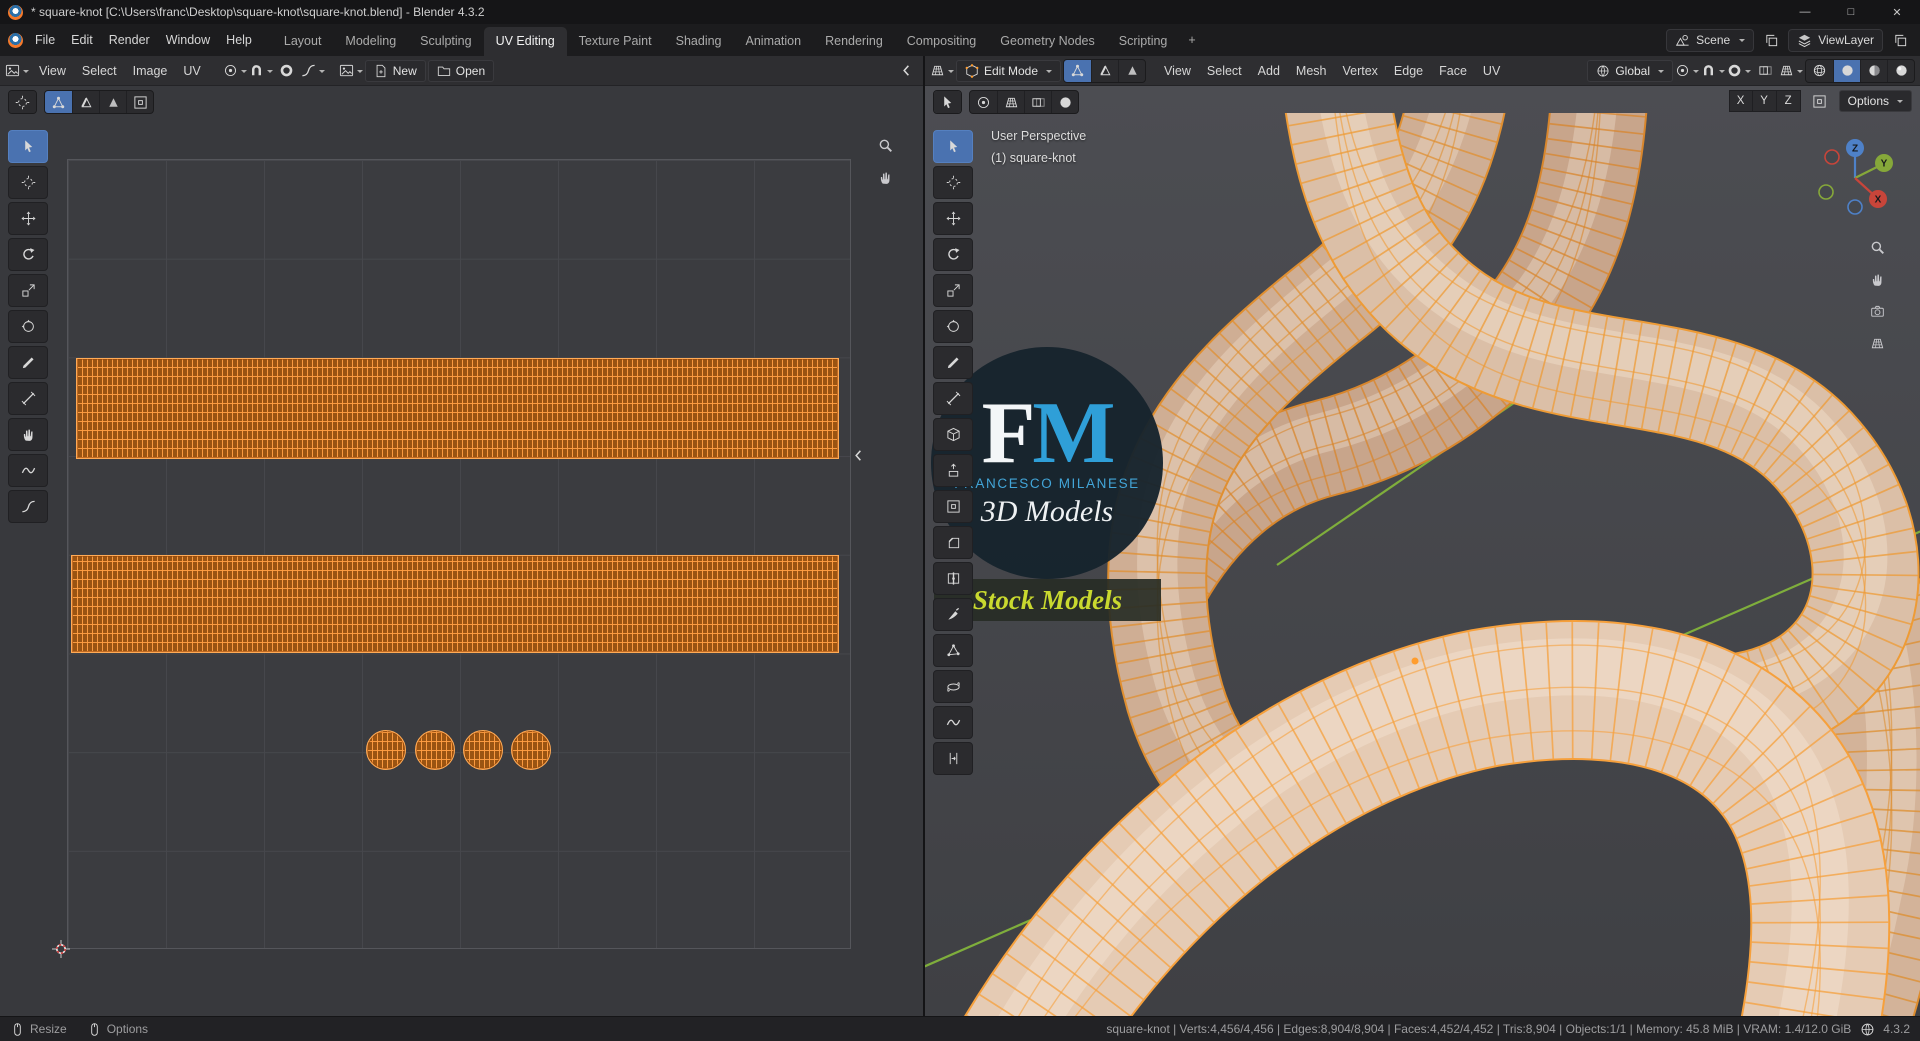 This screenshot has width=1920, height=1041. Describe the element at coordinates (615, 41) in the screenshot. I see `workspace-tab-texture-paint: Texture Paint` at that location.